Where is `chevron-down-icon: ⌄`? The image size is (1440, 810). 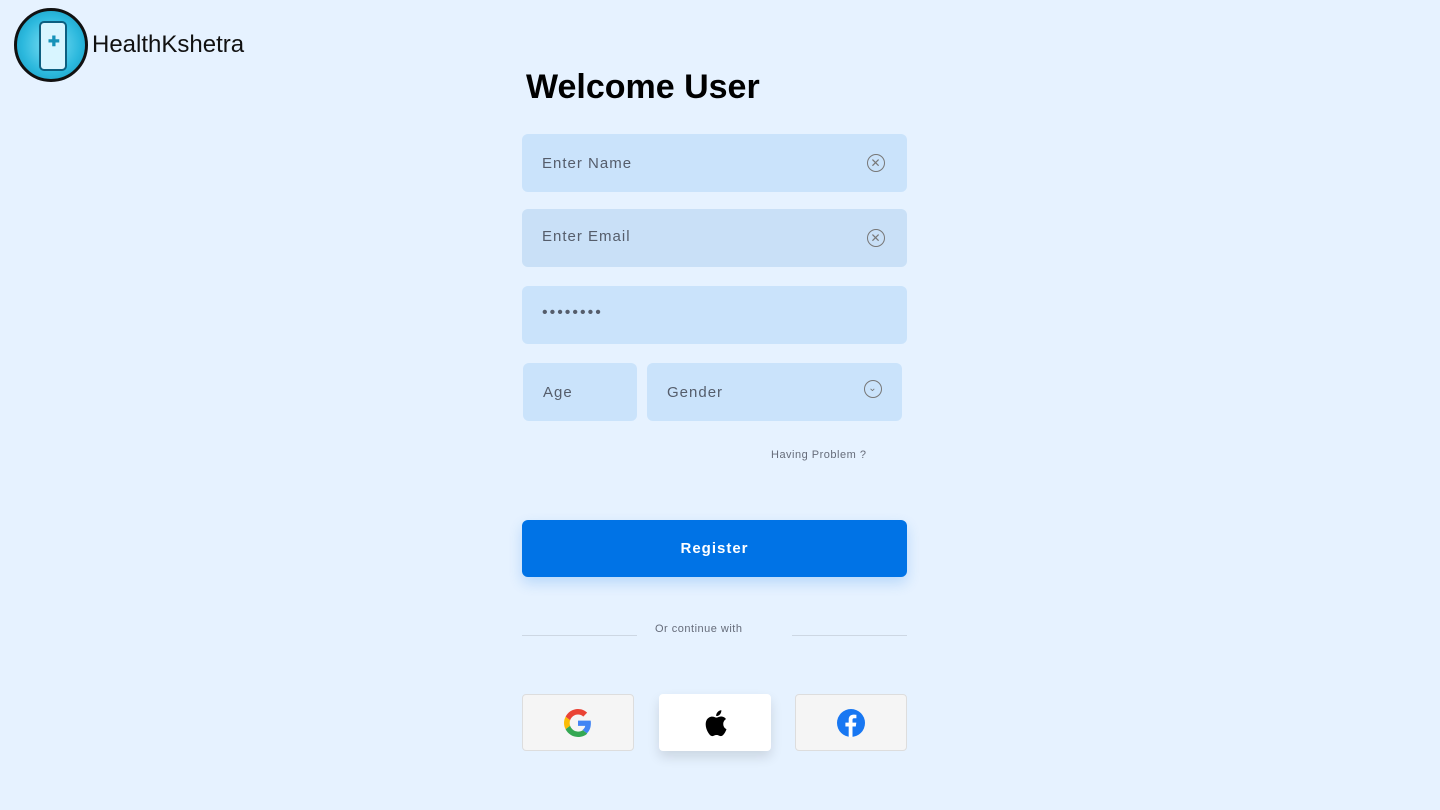
chevron-down-icon: ⌄ is located at coordinates (873, 389).